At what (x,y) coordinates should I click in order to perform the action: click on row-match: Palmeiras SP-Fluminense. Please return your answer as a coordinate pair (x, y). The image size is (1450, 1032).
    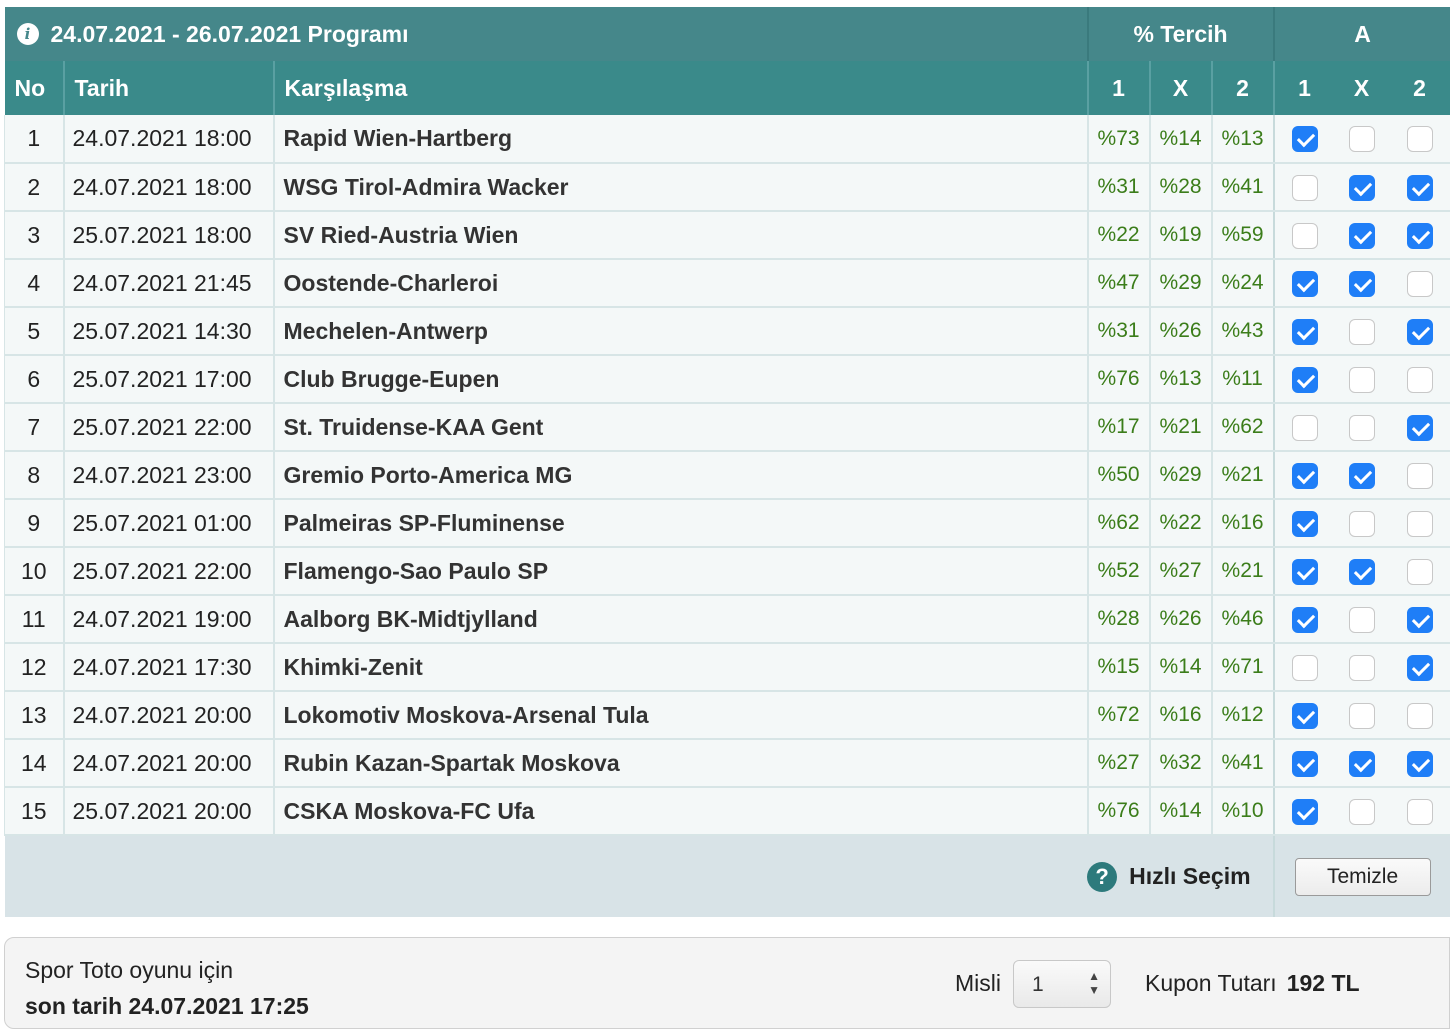
    Looking at the image, I should click on (681, 523).